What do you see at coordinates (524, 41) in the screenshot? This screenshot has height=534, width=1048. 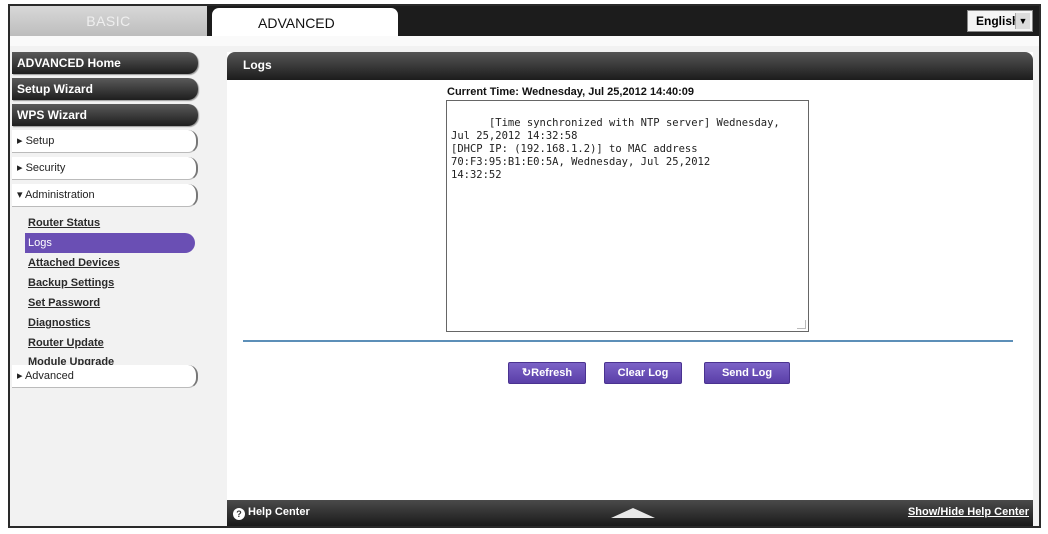 I see `header-strip` at bounding box center [524, 41].